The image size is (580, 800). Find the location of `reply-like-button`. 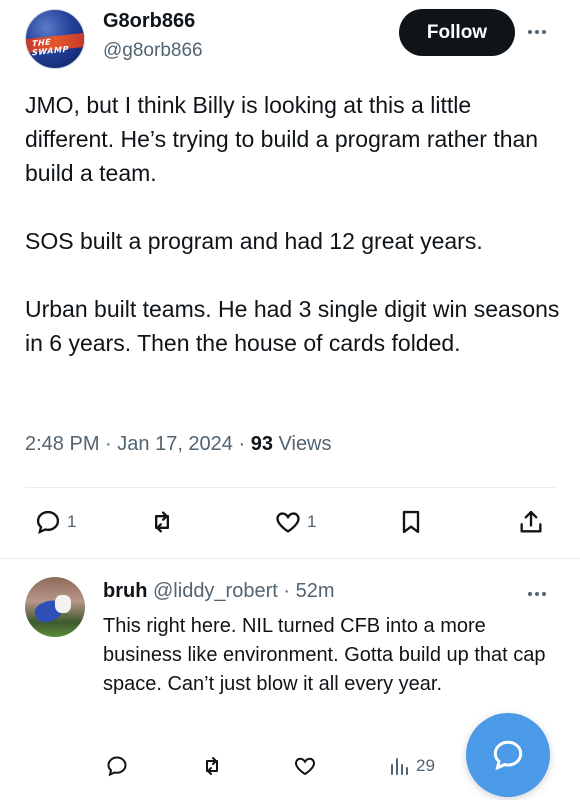

reply-like-button is located at coordinates (305, 766).